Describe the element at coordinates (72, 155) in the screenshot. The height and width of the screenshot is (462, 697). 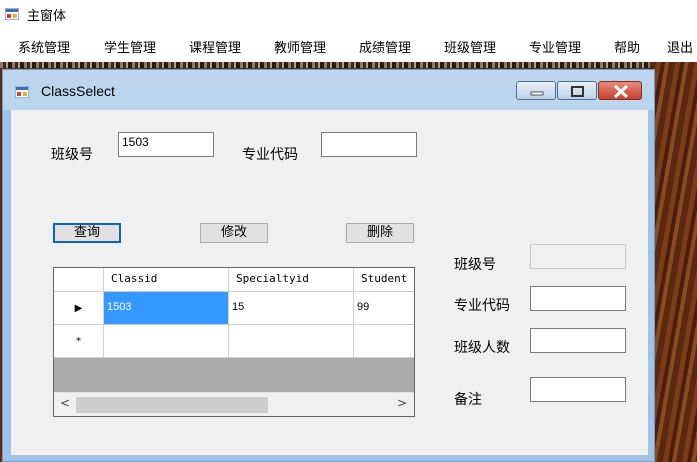
I see `class-no-label: 班级号` at that location.